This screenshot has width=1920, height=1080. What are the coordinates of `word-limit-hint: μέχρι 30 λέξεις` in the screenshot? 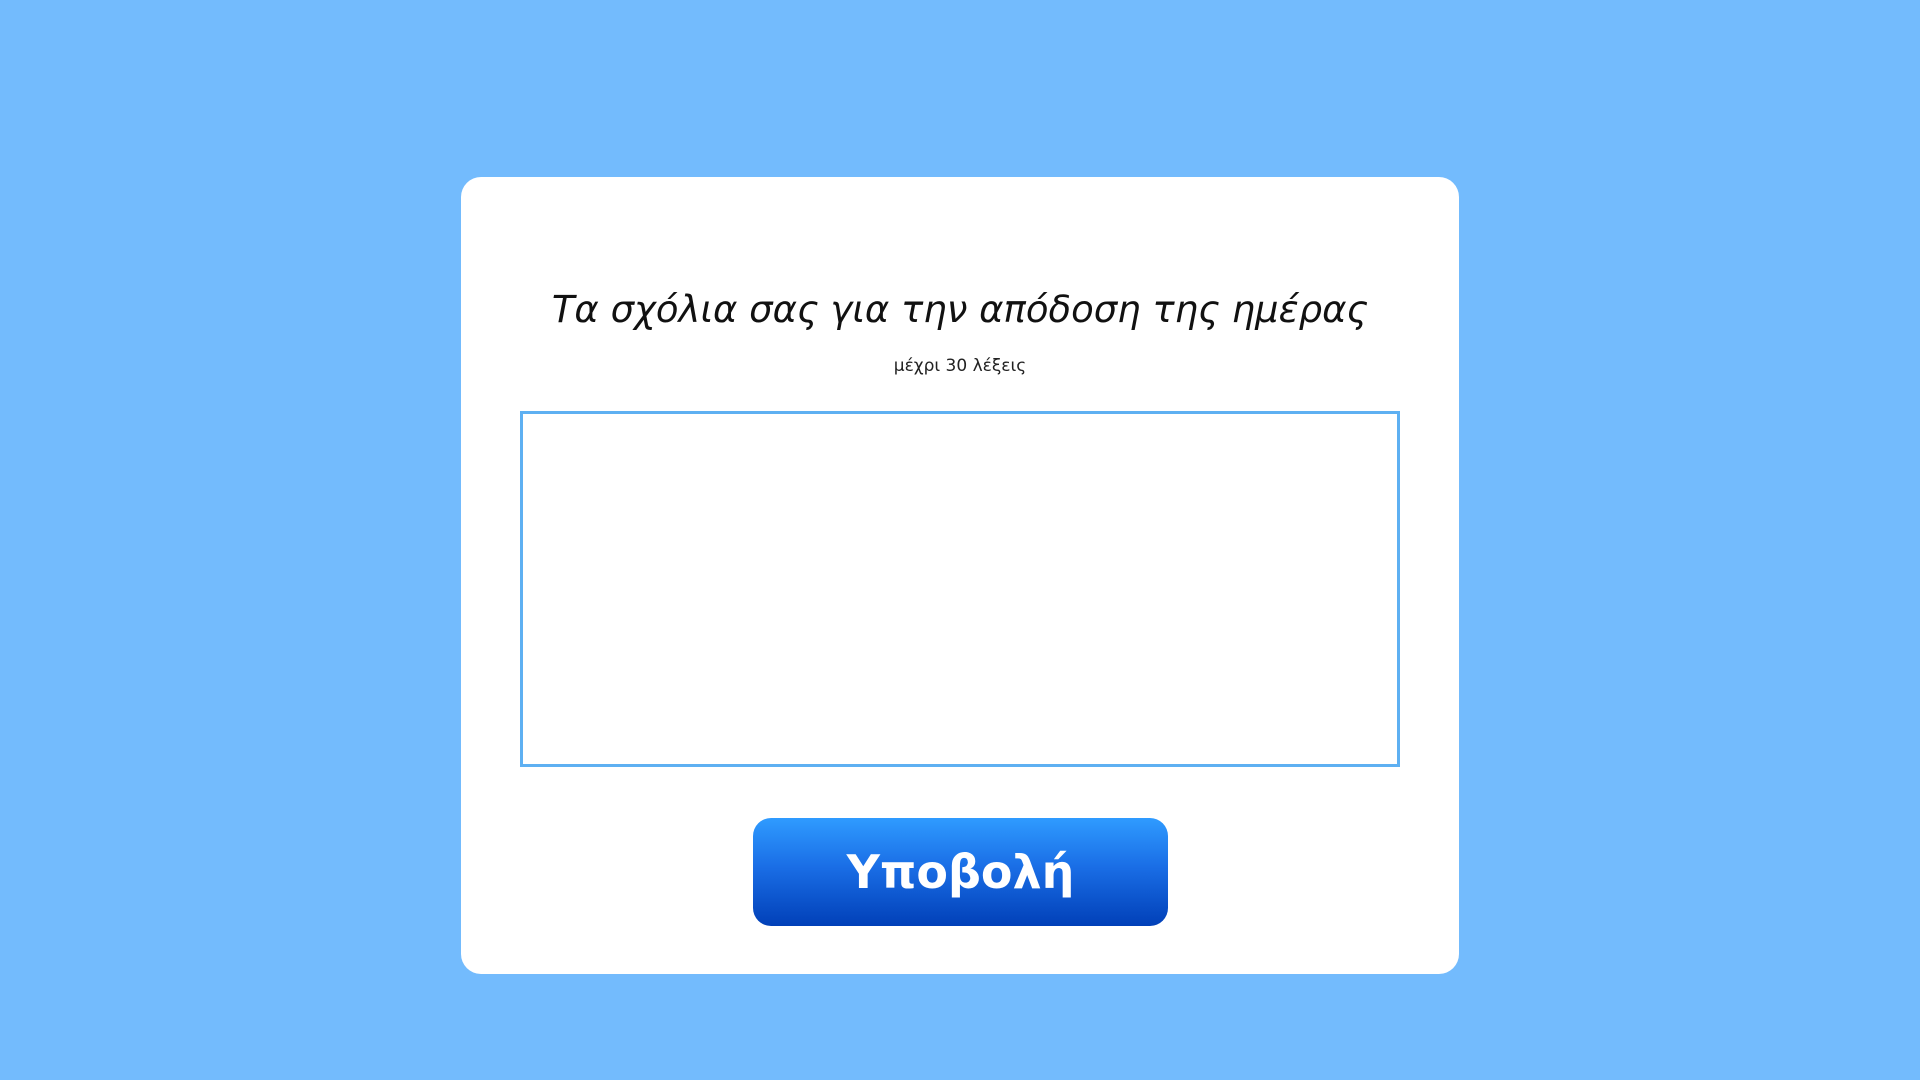 It's located at (960, 366).